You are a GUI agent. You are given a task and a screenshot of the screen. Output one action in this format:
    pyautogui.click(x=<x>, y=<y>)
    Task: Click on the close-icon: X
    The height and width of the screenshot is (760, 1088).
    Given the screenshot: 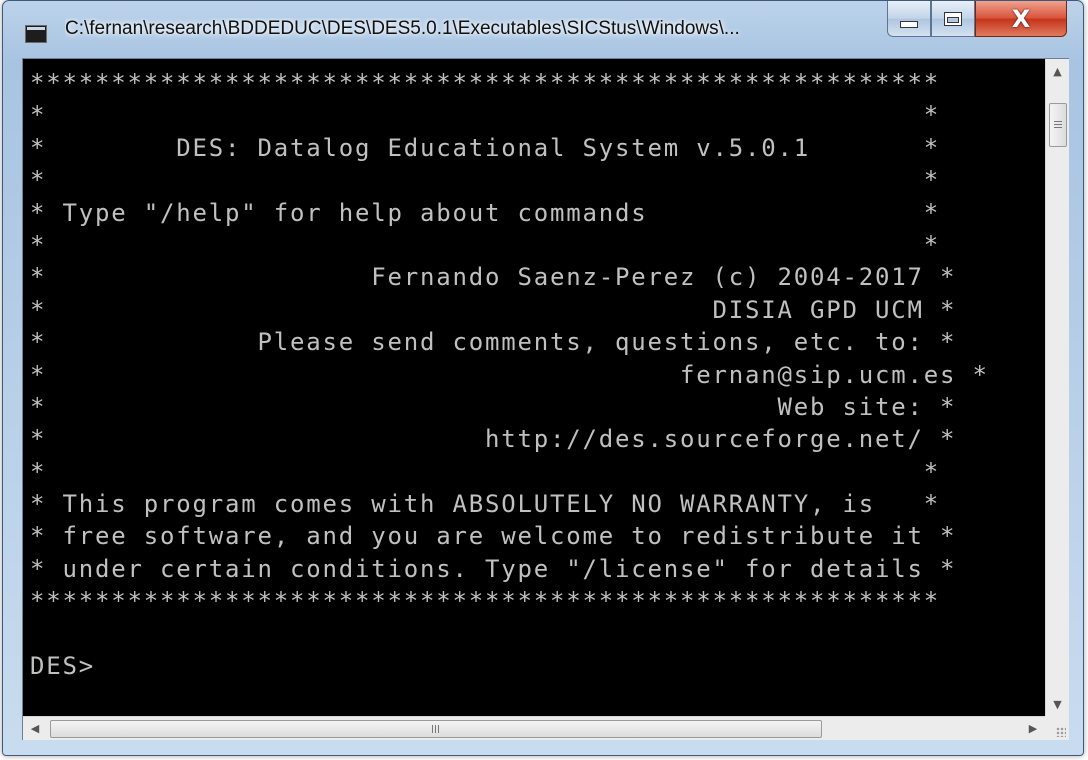 What is the action you would take?
    pyautogui.click(x=1021, y=18)
    